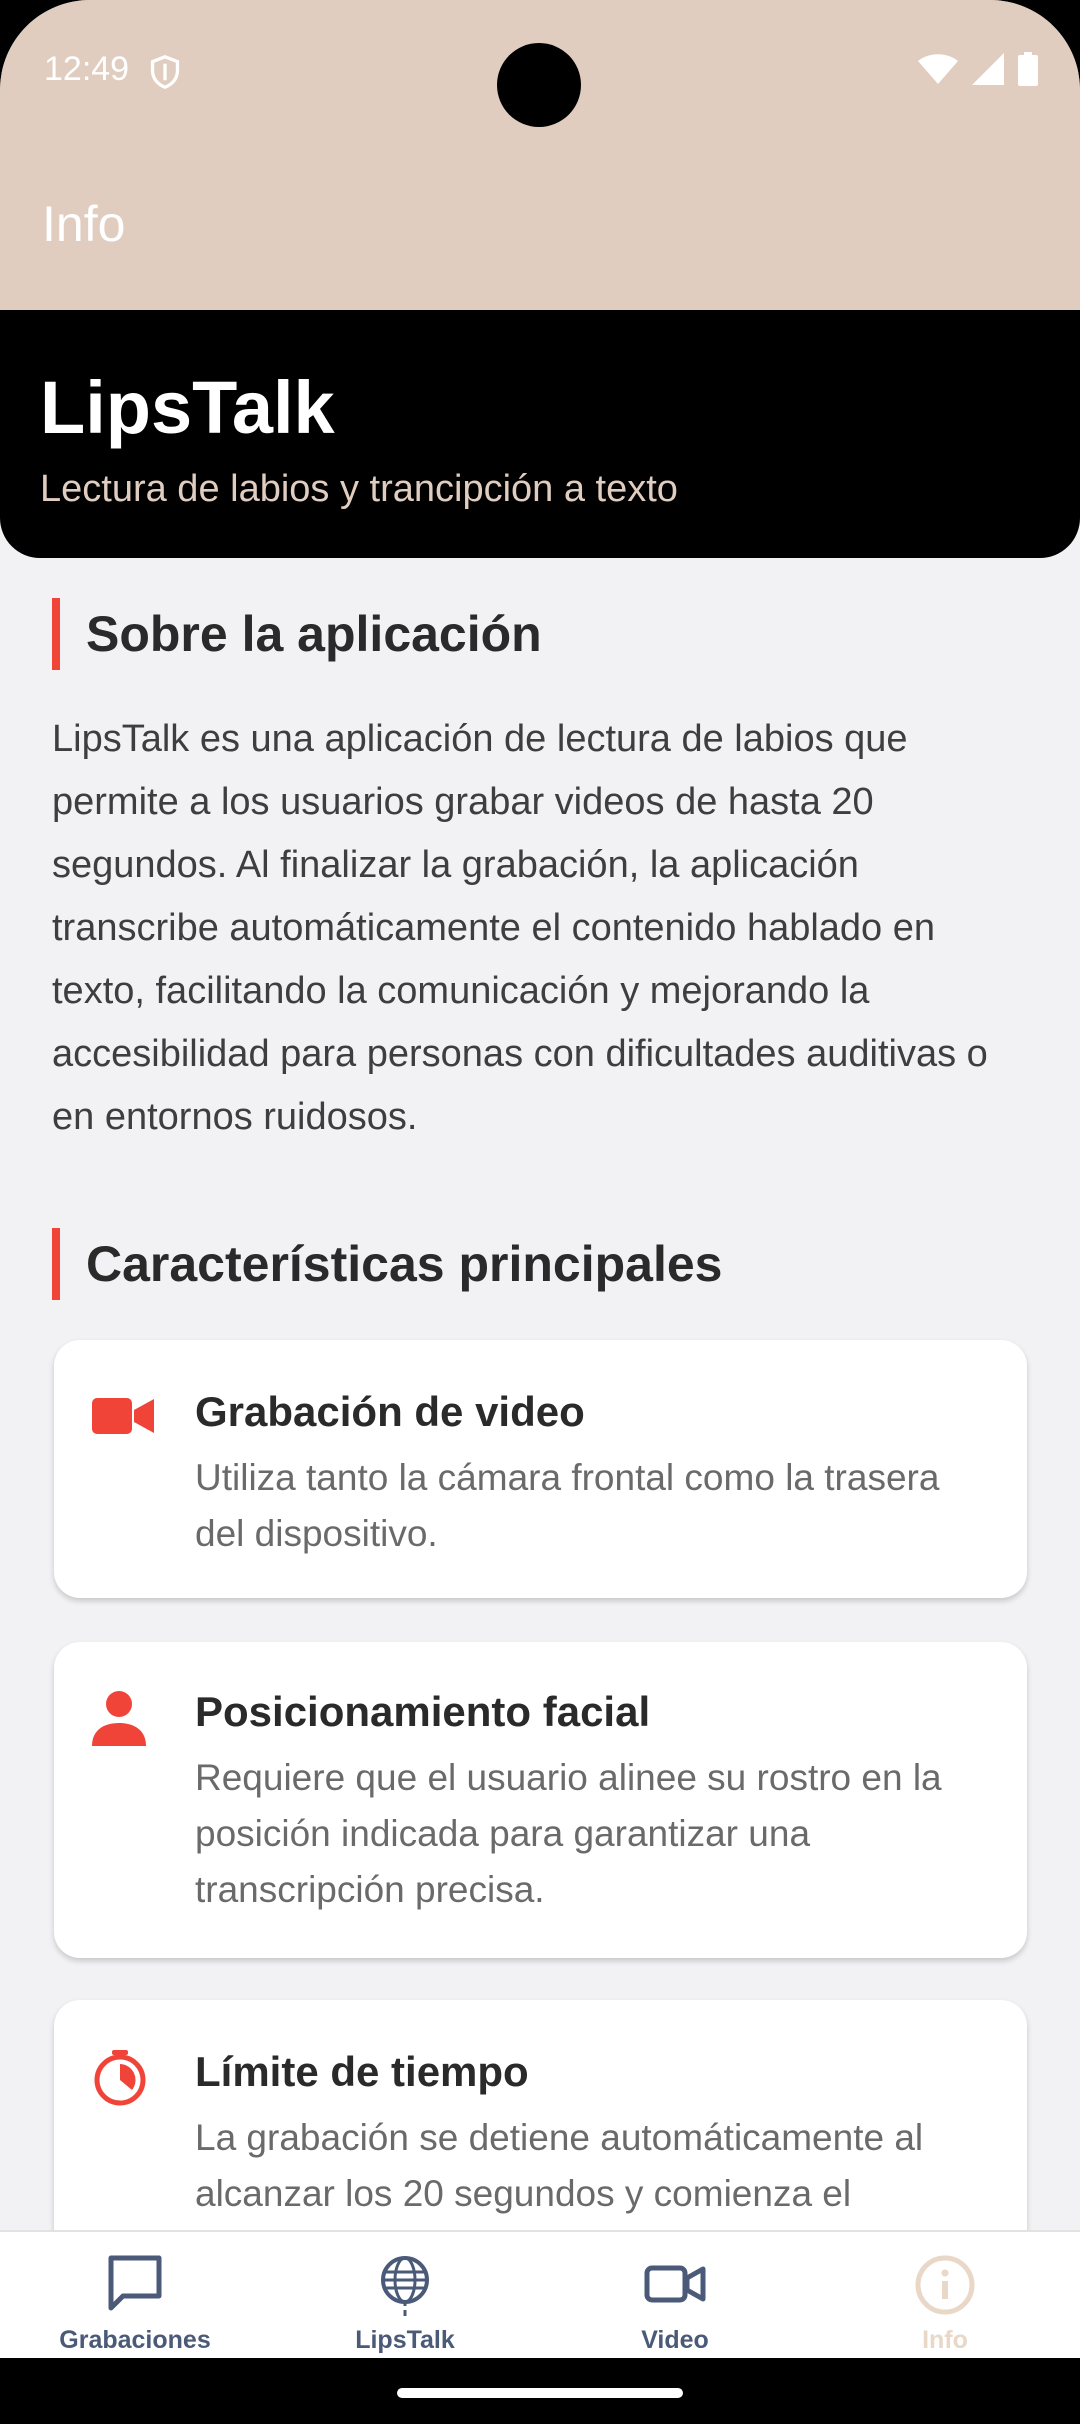 The width and height of the screenshot is (1080, 2424). Describe the element at coordinates (387, 1264) in the screenshot. I see `features-heading: Características principales` at that location.